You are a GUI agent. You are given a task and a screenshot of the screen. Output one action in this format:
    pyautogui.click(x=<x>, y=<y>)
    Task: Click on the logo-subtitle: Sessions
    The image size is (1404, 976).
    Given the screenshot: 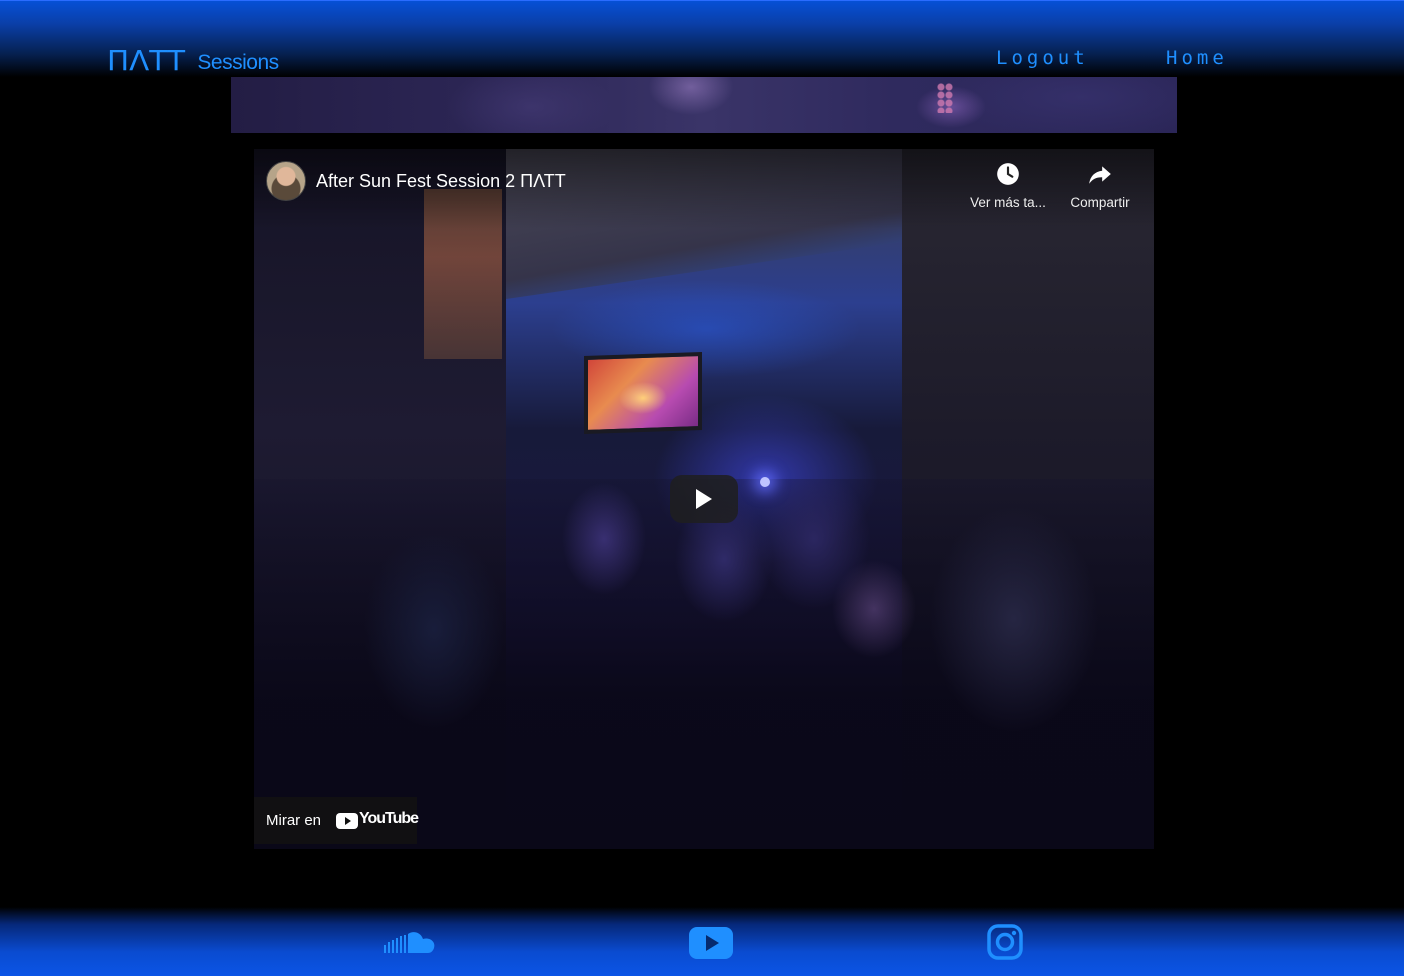 What is the action you would take?
    pyautogui.click(x=238, y=62)
    